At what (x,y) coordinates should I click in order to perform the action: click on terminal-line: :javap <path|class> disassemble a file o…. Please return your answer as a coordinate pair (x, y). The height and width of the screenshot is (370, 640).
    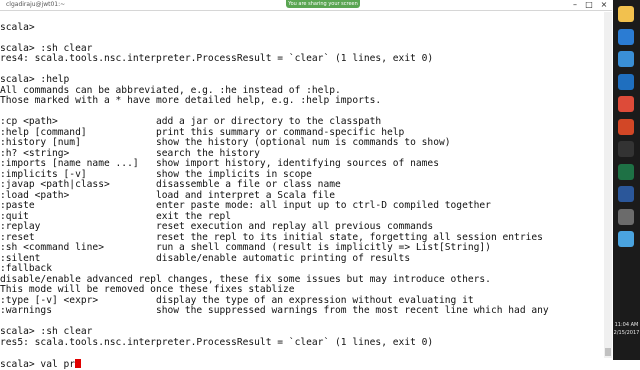
    Looking at the image, I should click on (170, 184).